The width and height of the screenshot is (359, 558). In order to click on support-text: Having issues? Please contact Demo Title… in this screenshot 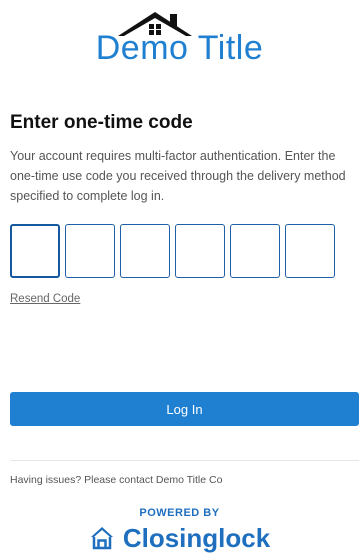, I will do `click(116, 480)`.